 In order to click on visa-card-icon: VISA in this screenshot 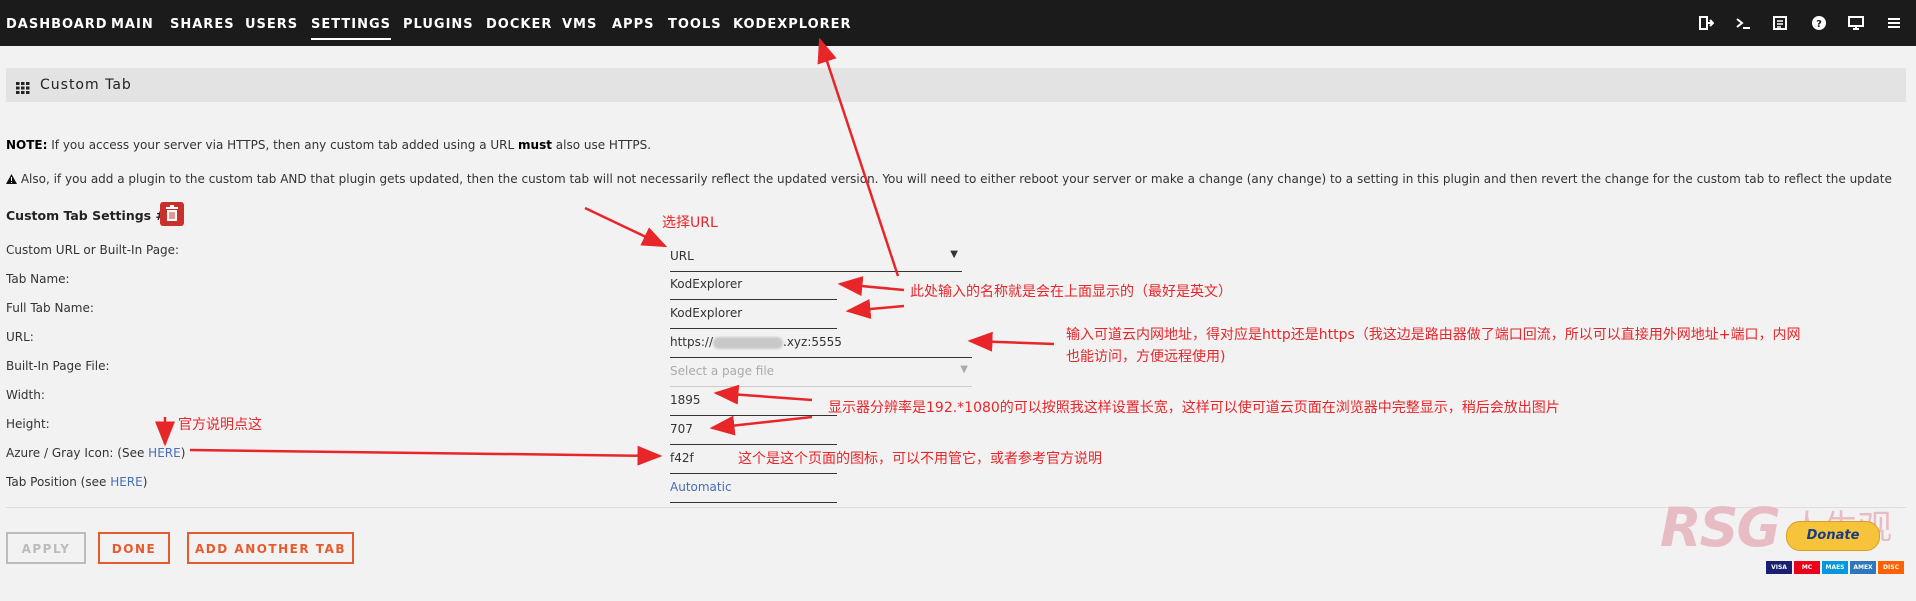, I will do `click(1779, 567)`.